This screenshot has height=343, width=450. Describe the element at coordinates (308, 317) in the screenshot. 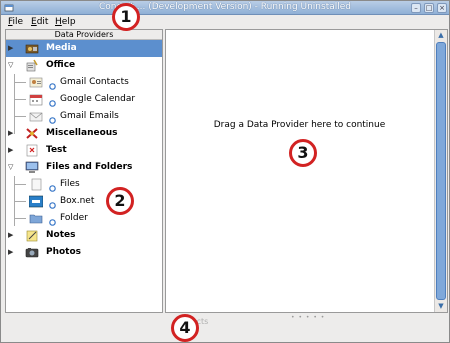

I see `pane-resize-handle: • • • • •` at that location.